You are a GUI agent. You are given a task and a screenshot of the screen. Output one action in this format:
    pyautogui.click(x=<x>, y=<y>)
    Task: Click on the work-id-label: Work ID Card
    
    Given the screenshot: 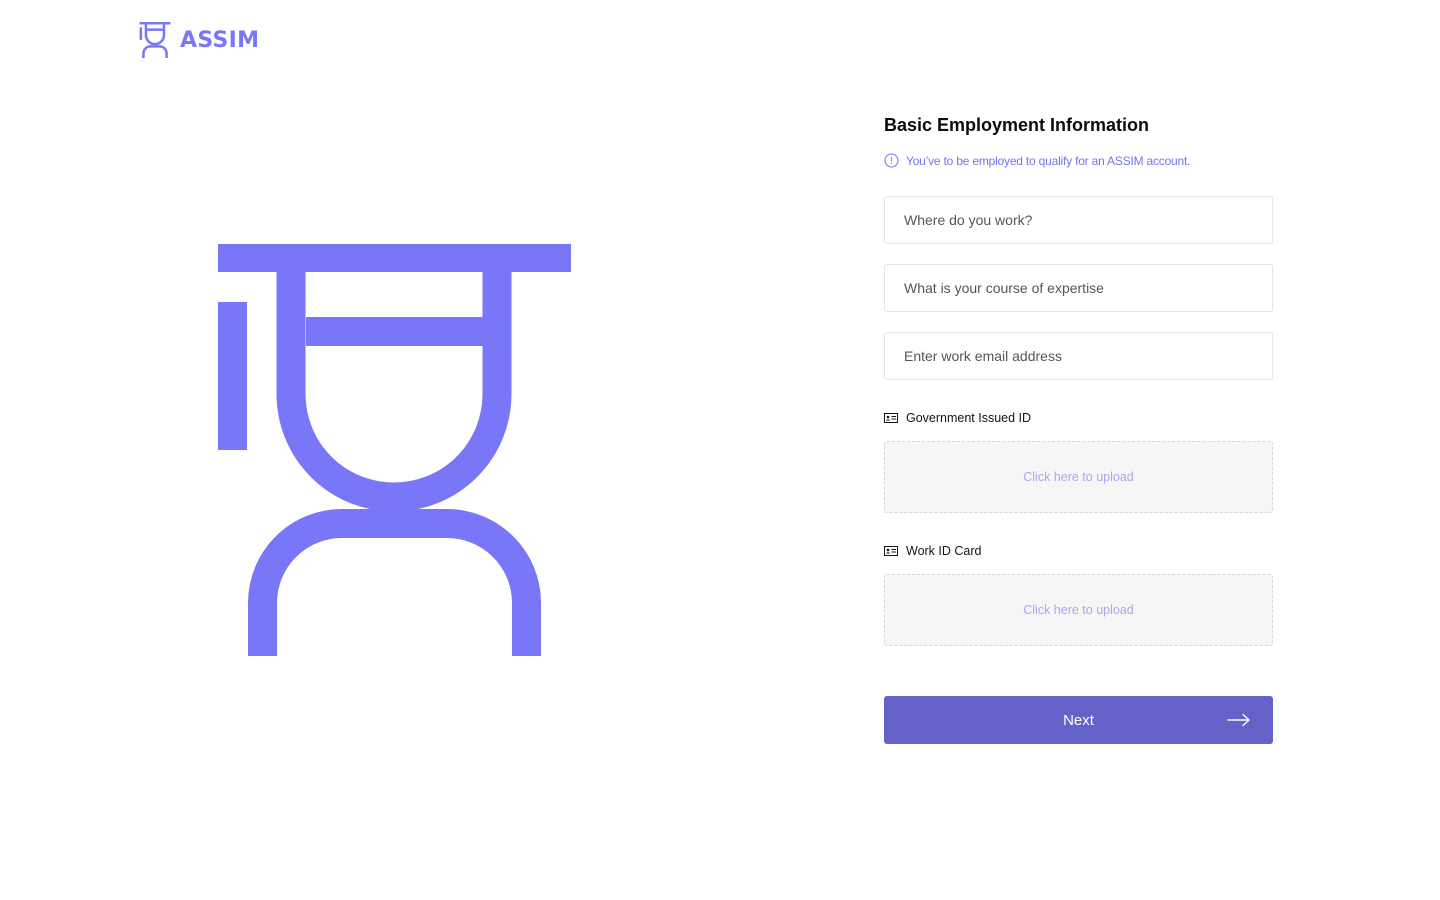 What is the action you would take?
    pyautogui.click(x=1078, y=551)
    